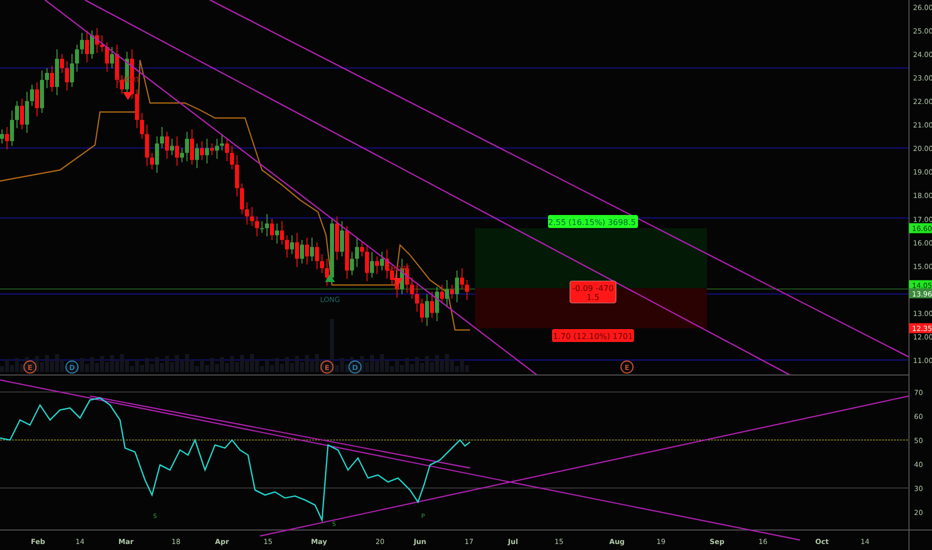  I want to click on up-triangle-icon, so click(330, 278).